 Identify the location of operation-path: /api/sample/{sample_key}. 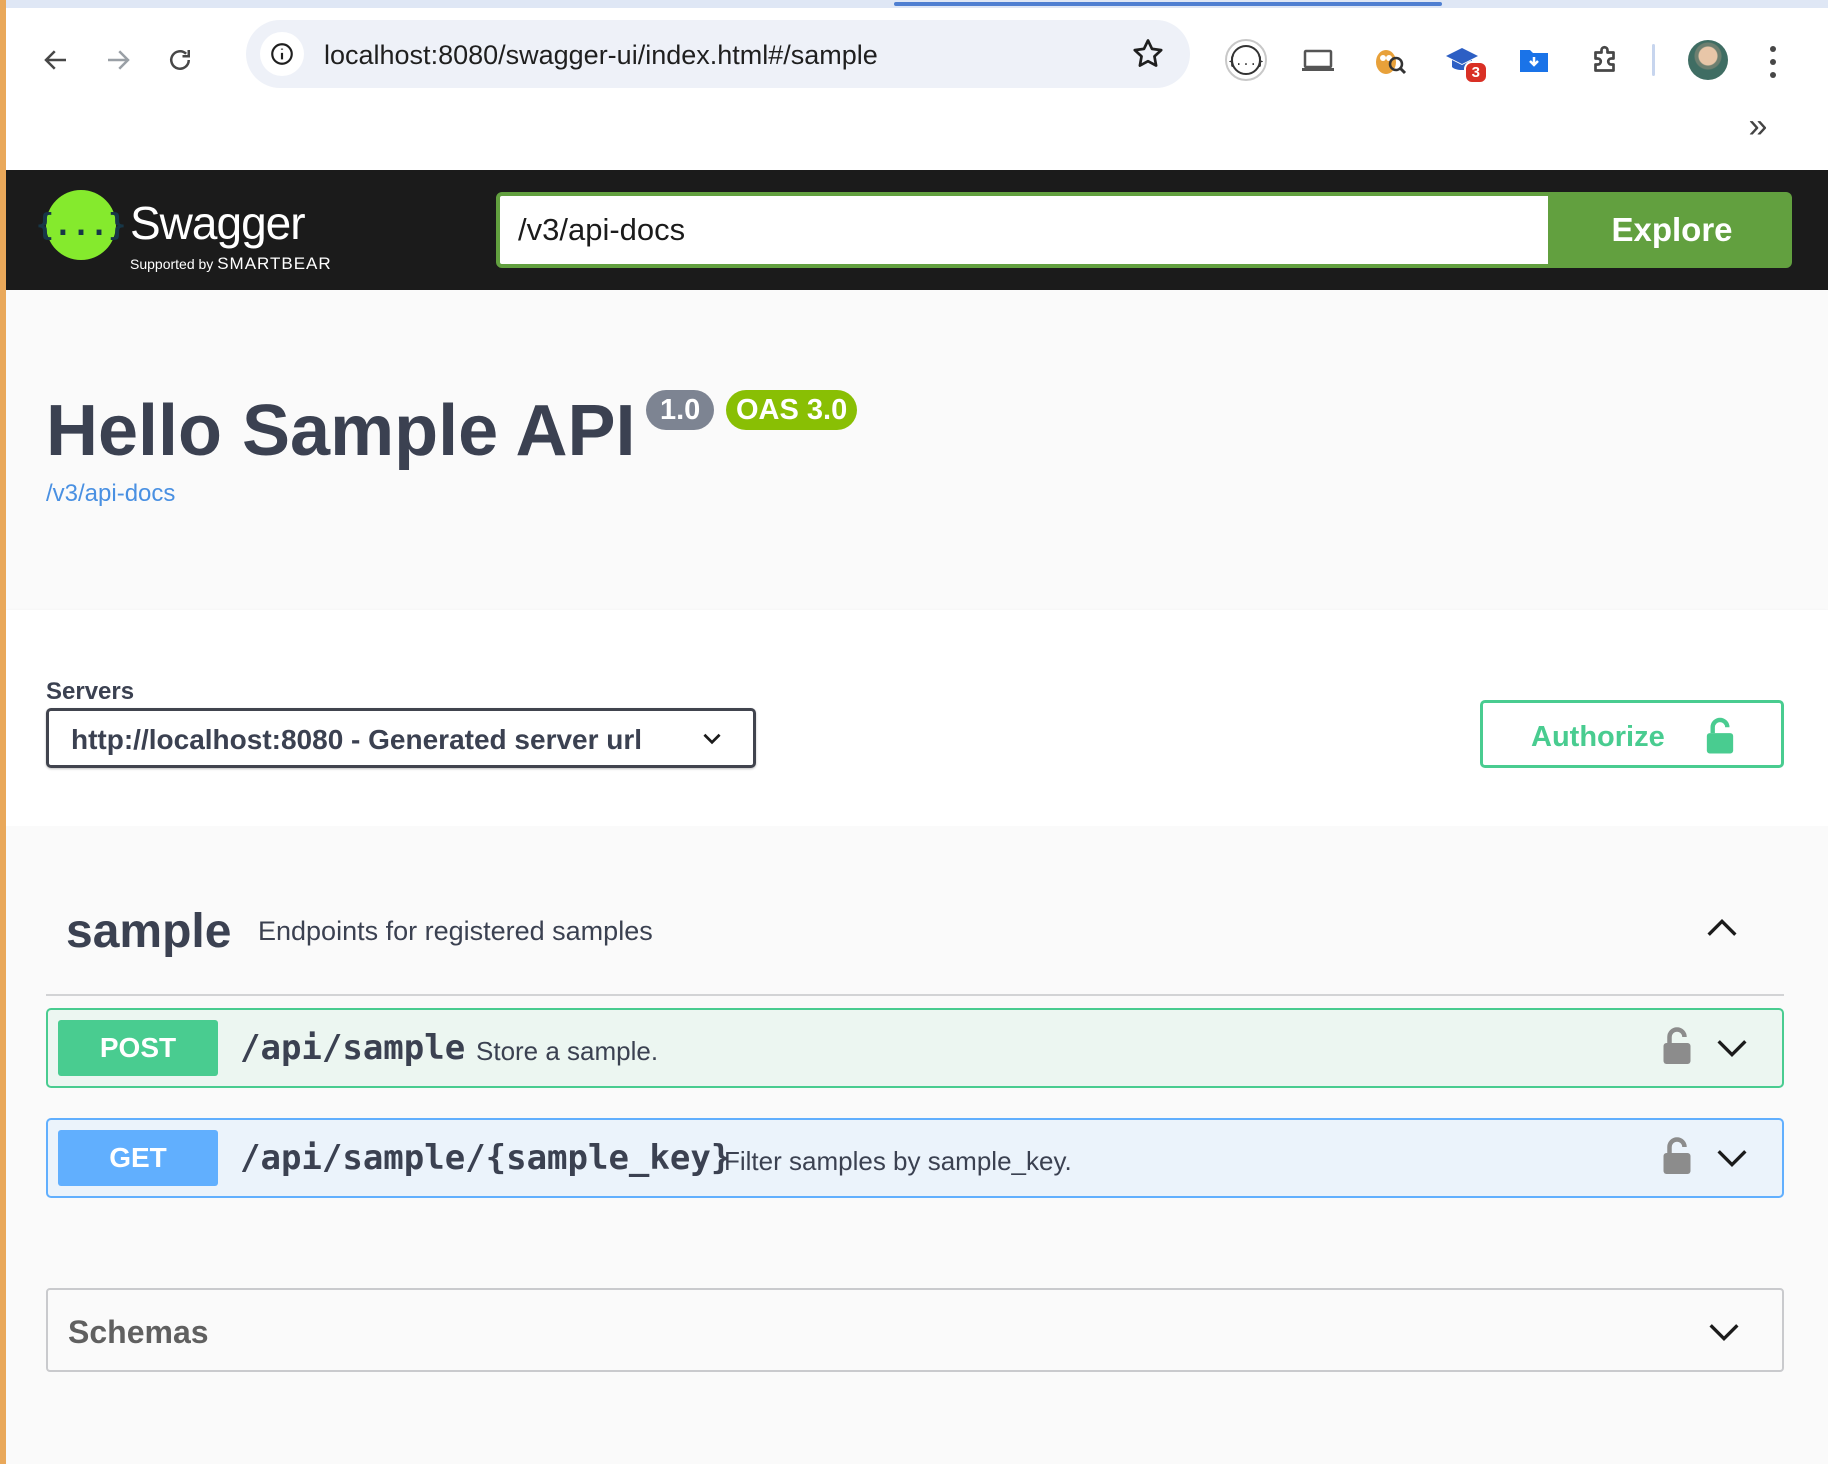
(486, 1158).